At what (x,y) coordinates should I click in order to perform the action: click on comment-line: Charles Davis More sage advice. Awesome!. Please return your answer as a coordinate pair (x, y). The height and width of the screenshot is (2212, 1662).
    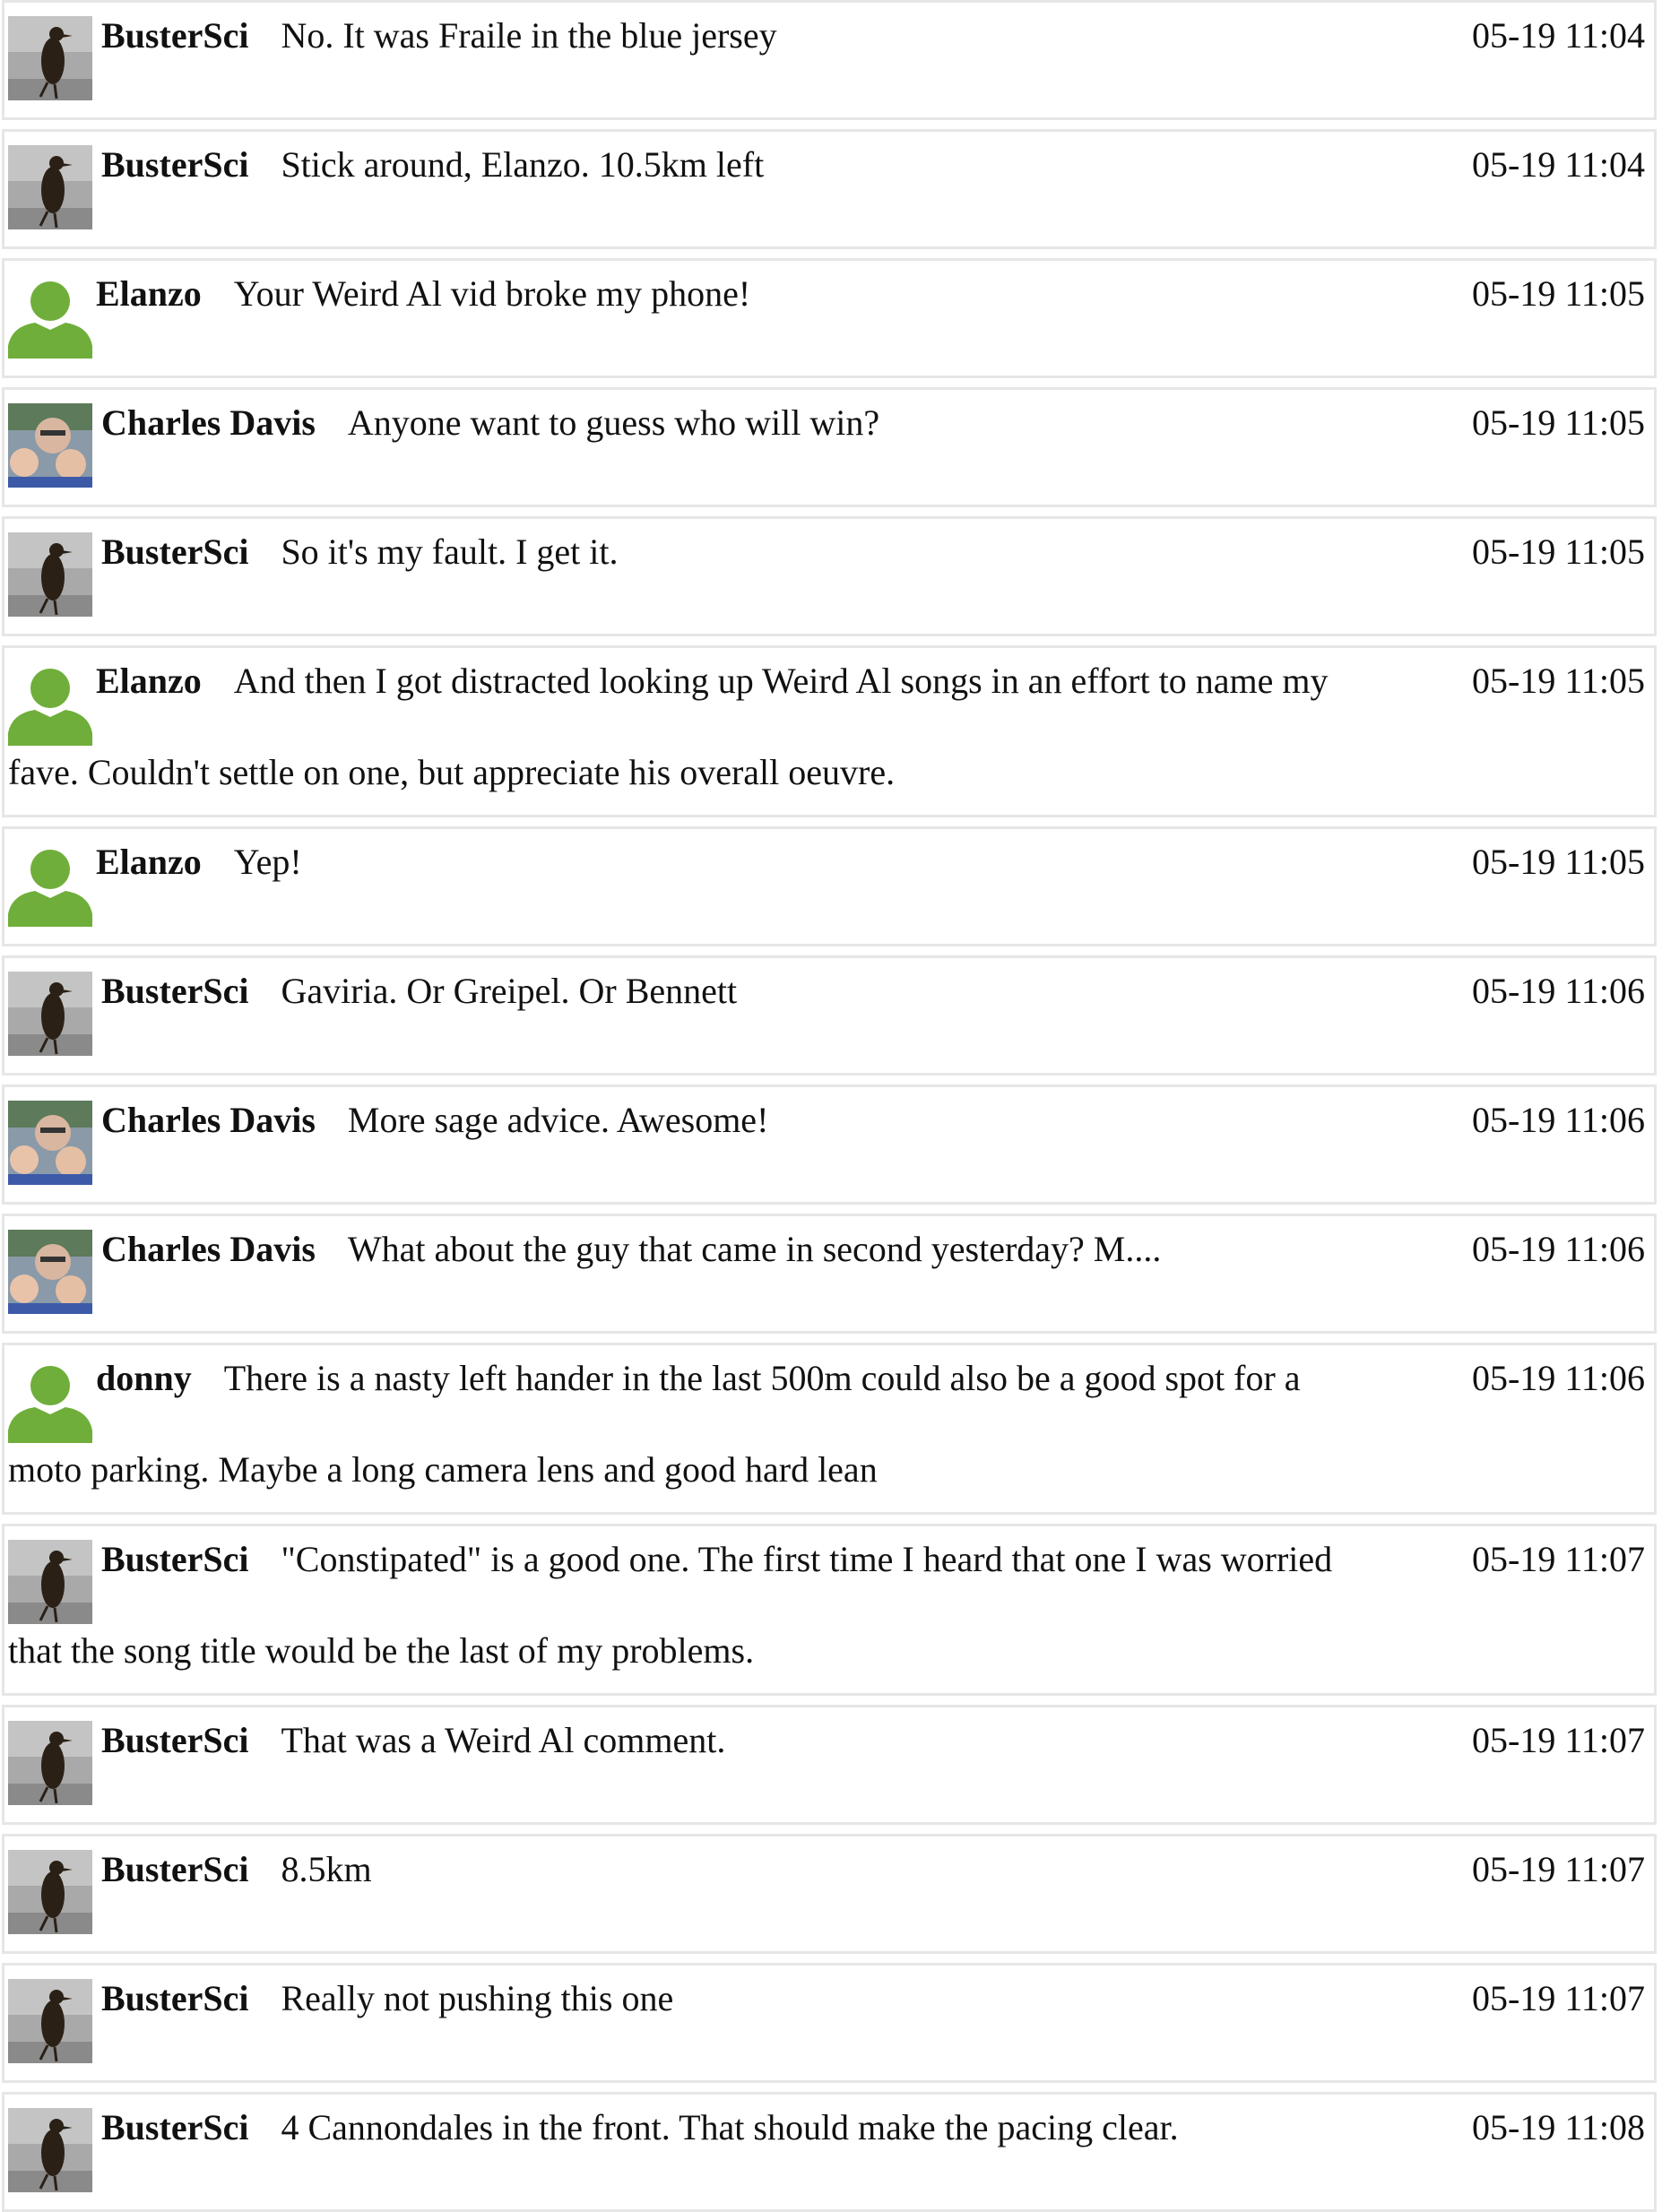
    Looking at the image, I should click on (435, 1120).